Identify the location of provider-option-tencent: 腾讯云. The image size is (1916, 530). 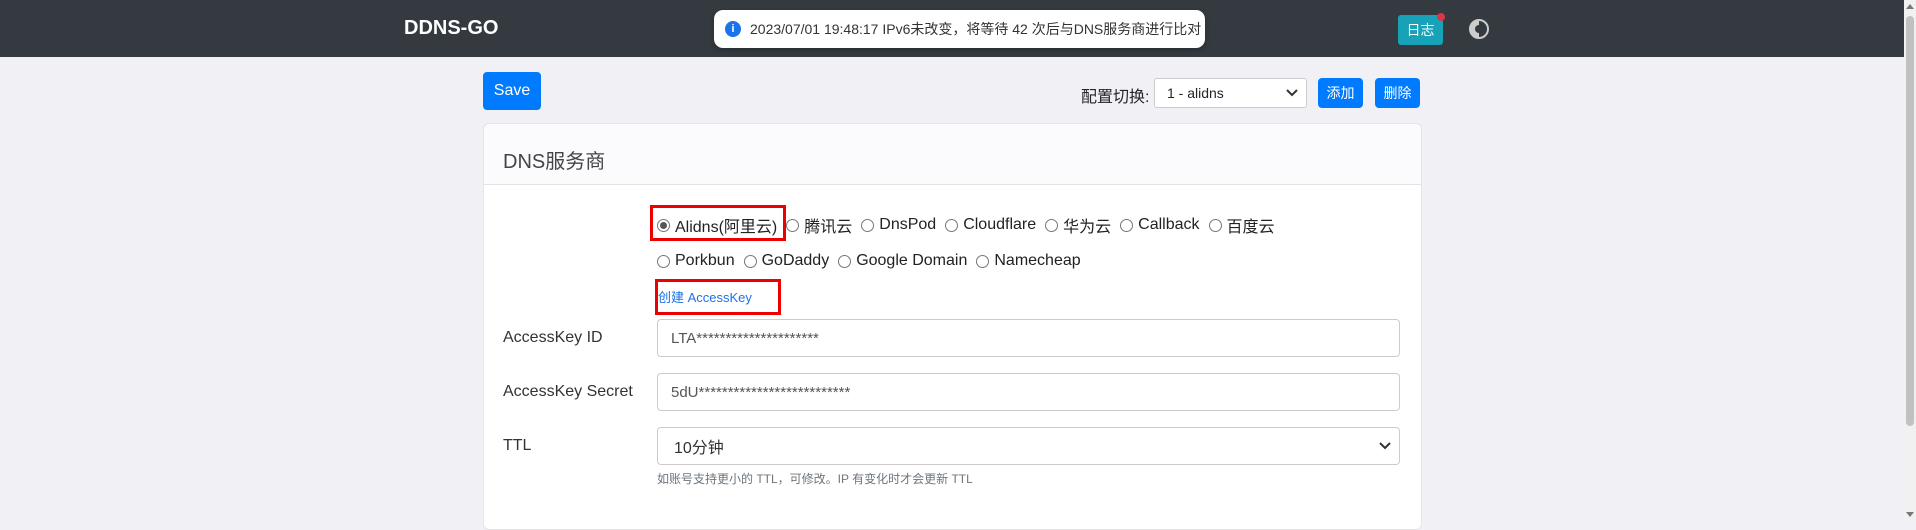
(819, 225).